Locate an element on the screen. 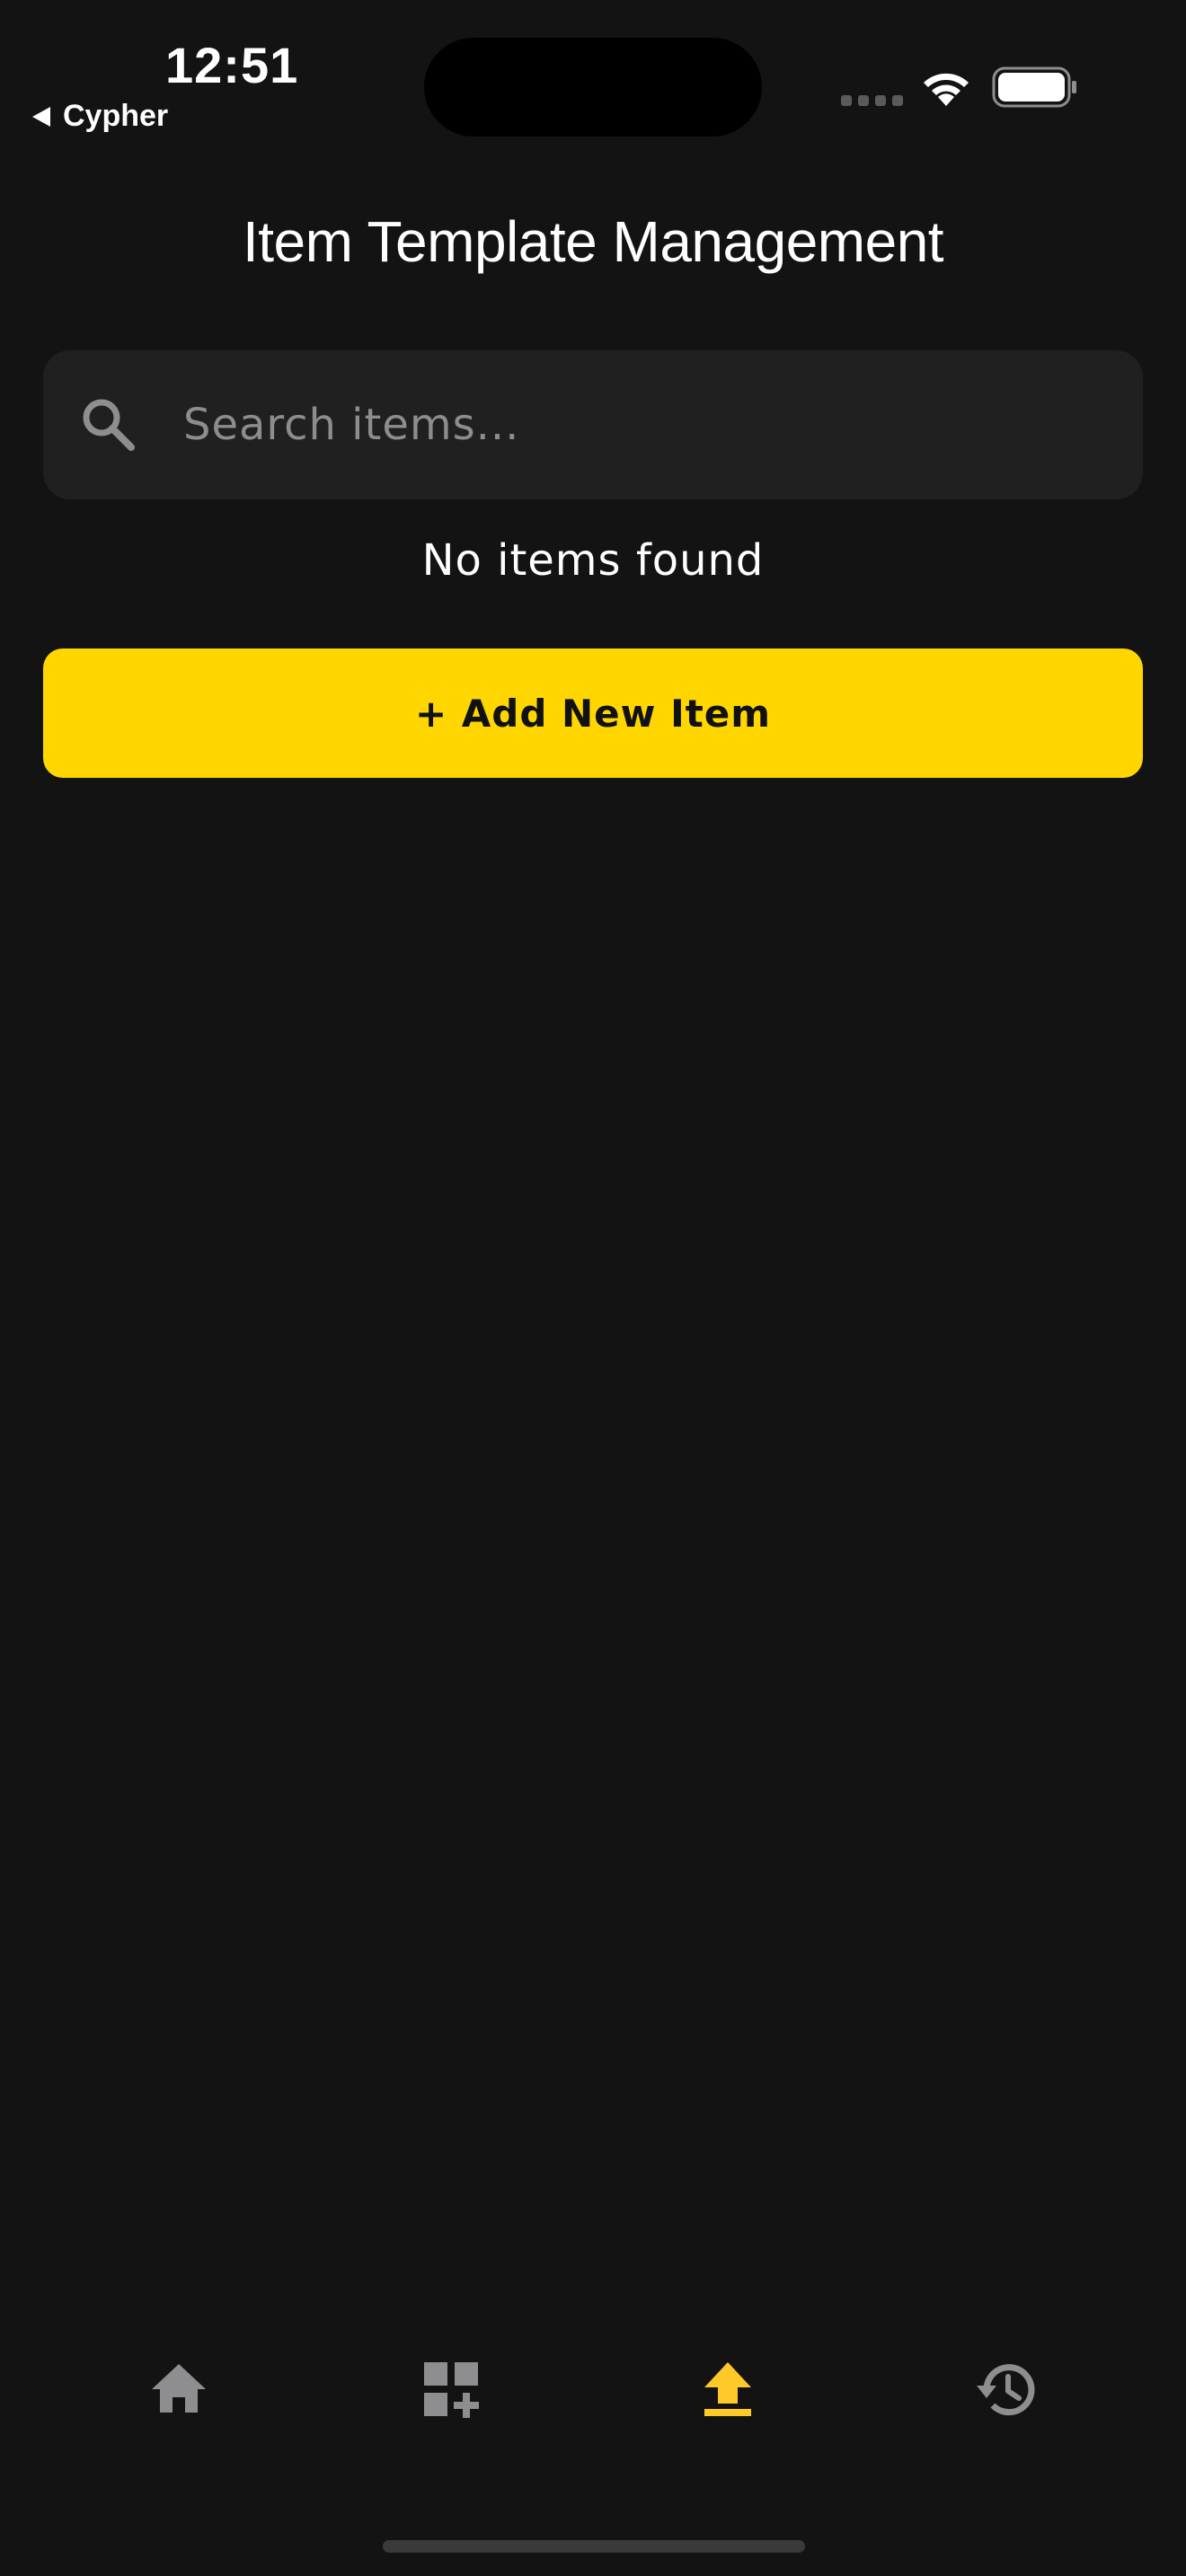 The width and height of the screenshot is (1186, 2576). nav-item-add-template is located at coordinates (451, 2389).